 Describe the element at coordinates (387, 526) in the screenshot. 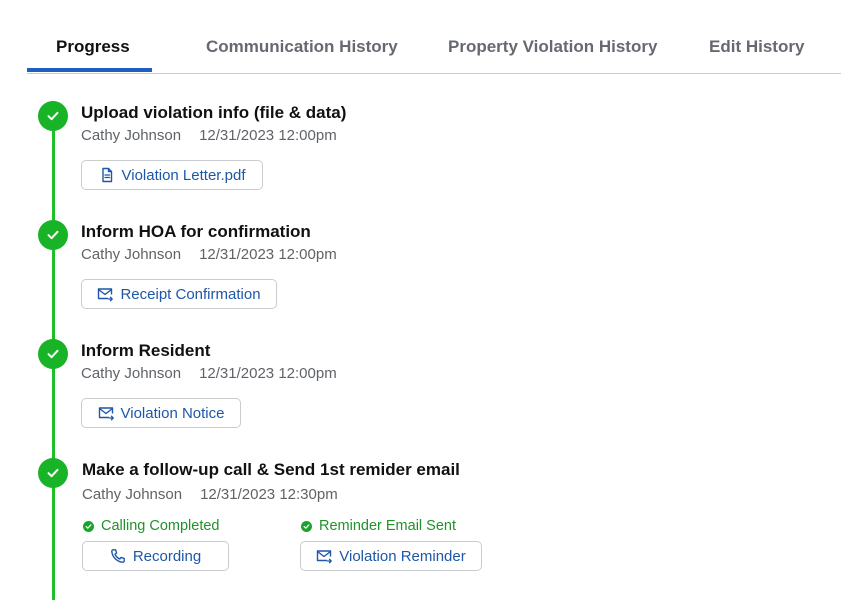

I see `status-label: Reminder Email Sent` at that location.